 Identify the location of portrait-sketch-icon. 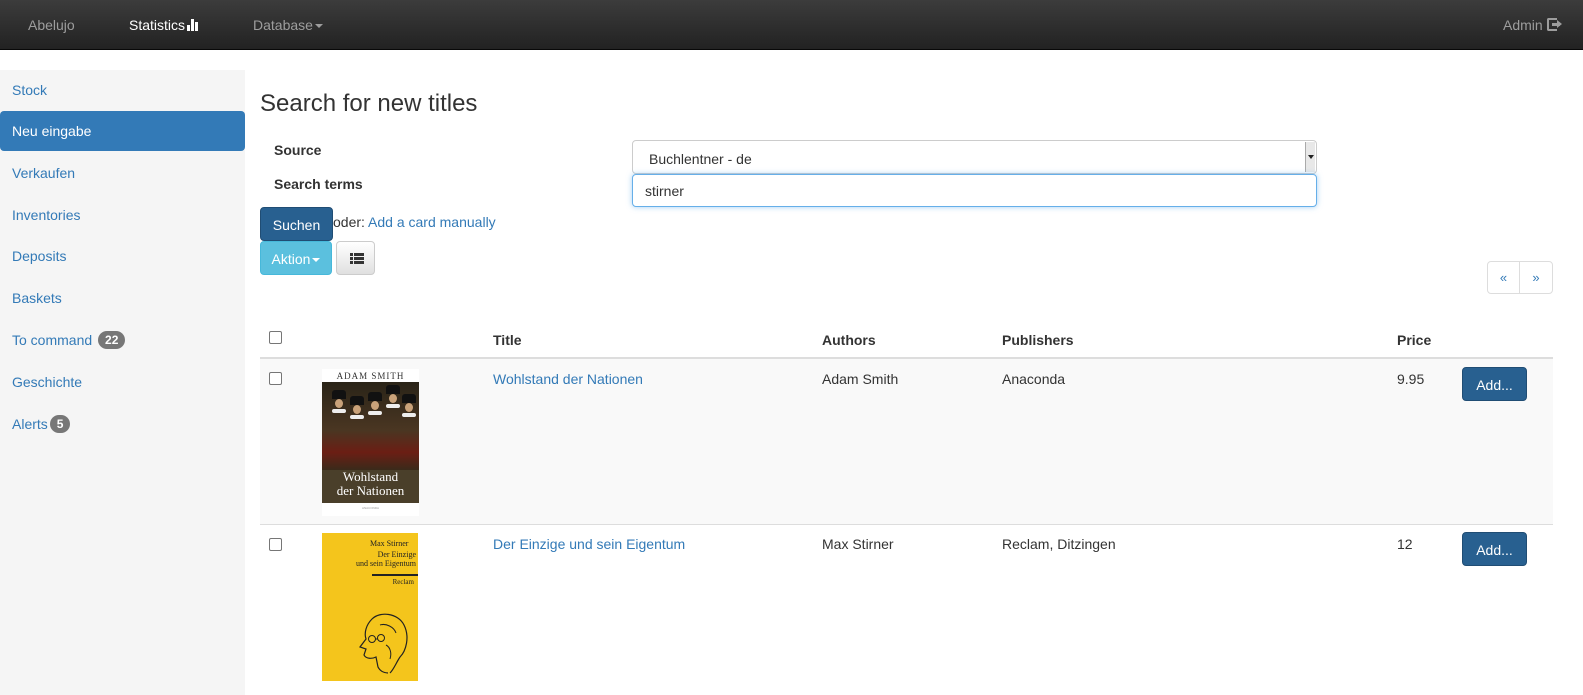
(383, 643).